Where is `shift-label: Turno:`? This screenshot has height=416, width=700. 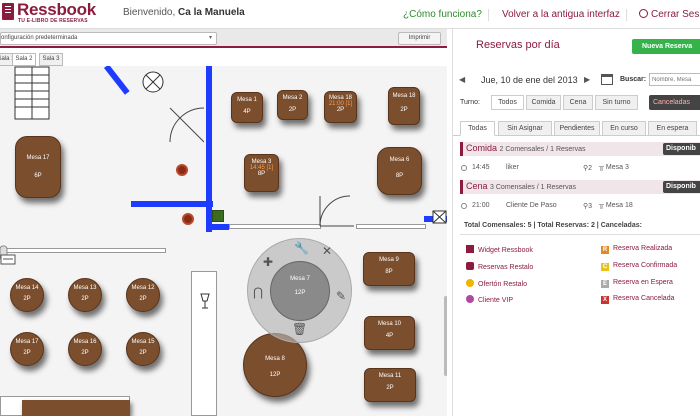
shift-label: Turno: is located at coordinates (470, 102).